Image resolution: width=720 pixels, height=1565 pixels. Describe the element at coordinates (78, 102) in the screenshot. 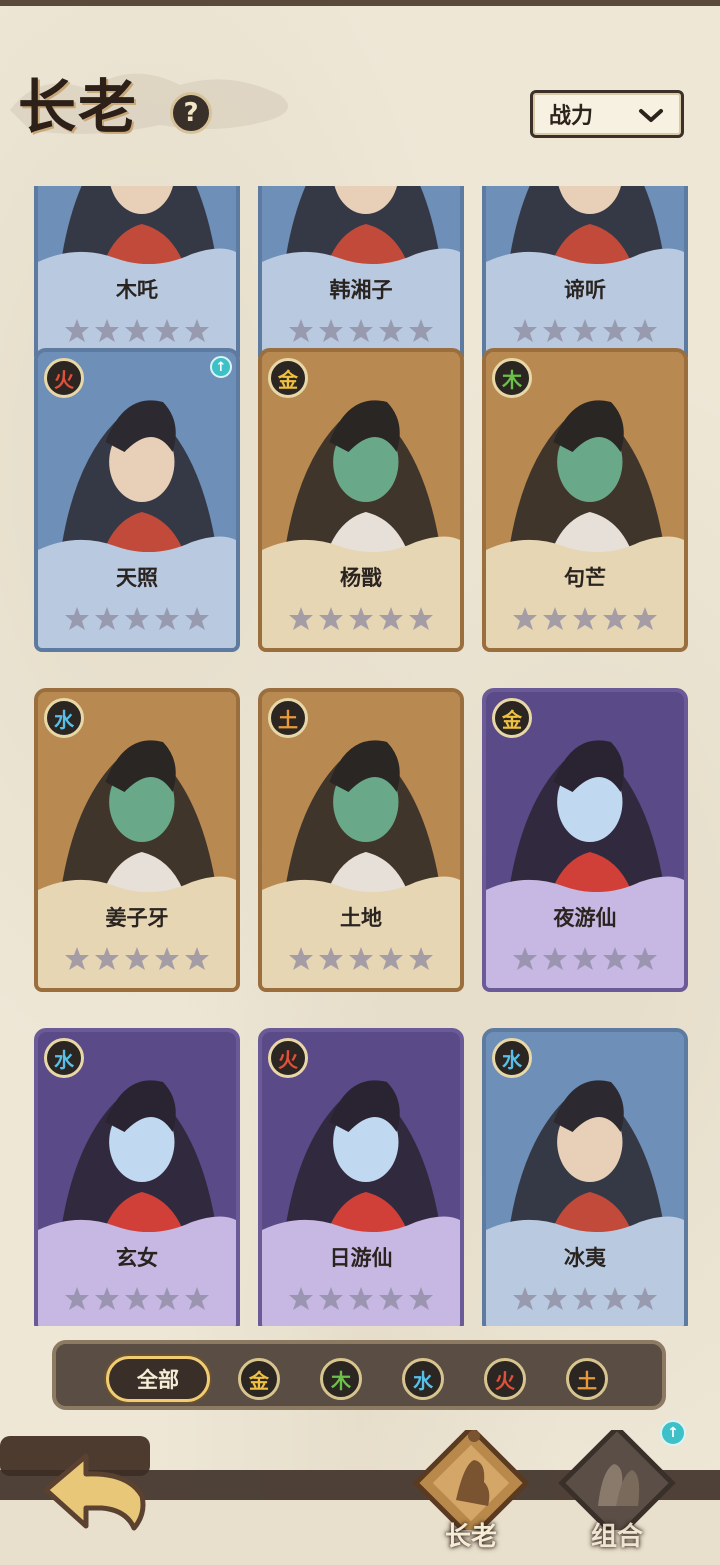

I see `page-title: 长老` at that location.